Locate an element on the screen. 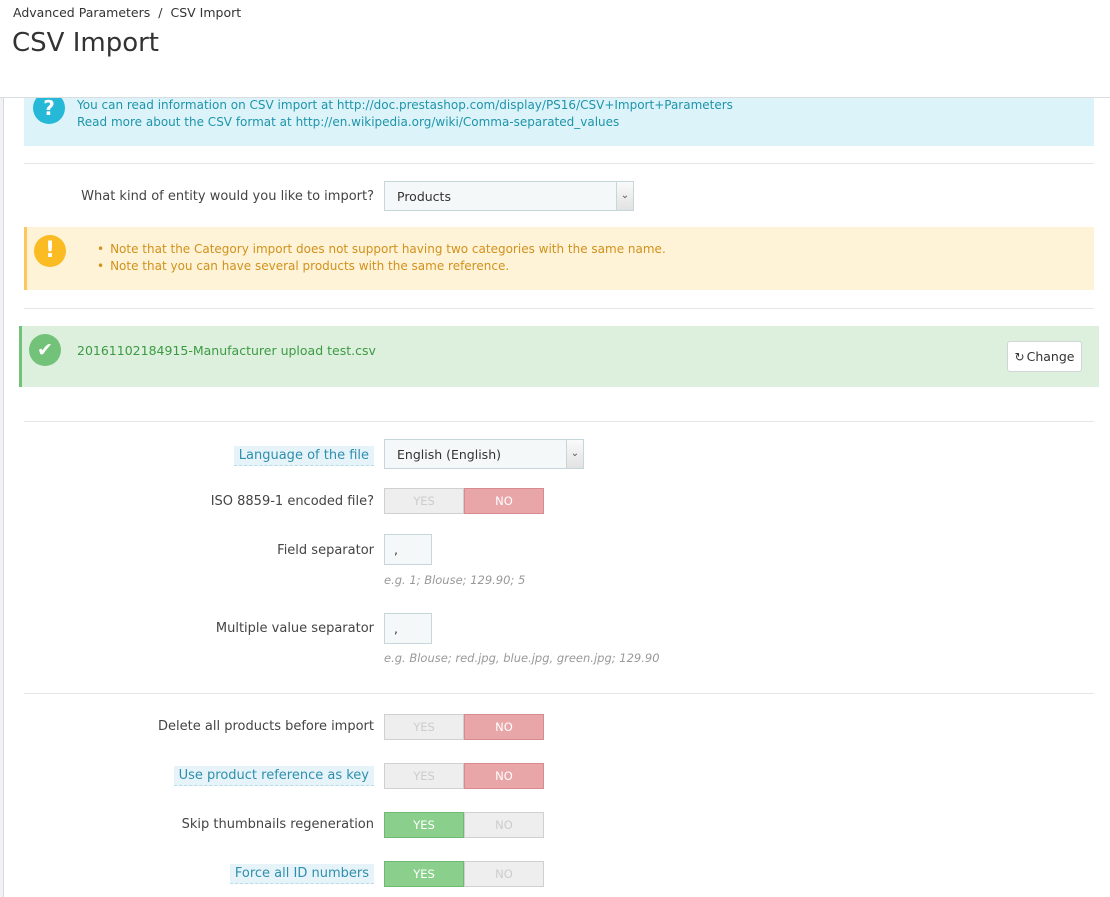 This screenshot has height=897, width=1110. info-line2-text: Read more about the CSV format at is located at coordinates (186, 122).